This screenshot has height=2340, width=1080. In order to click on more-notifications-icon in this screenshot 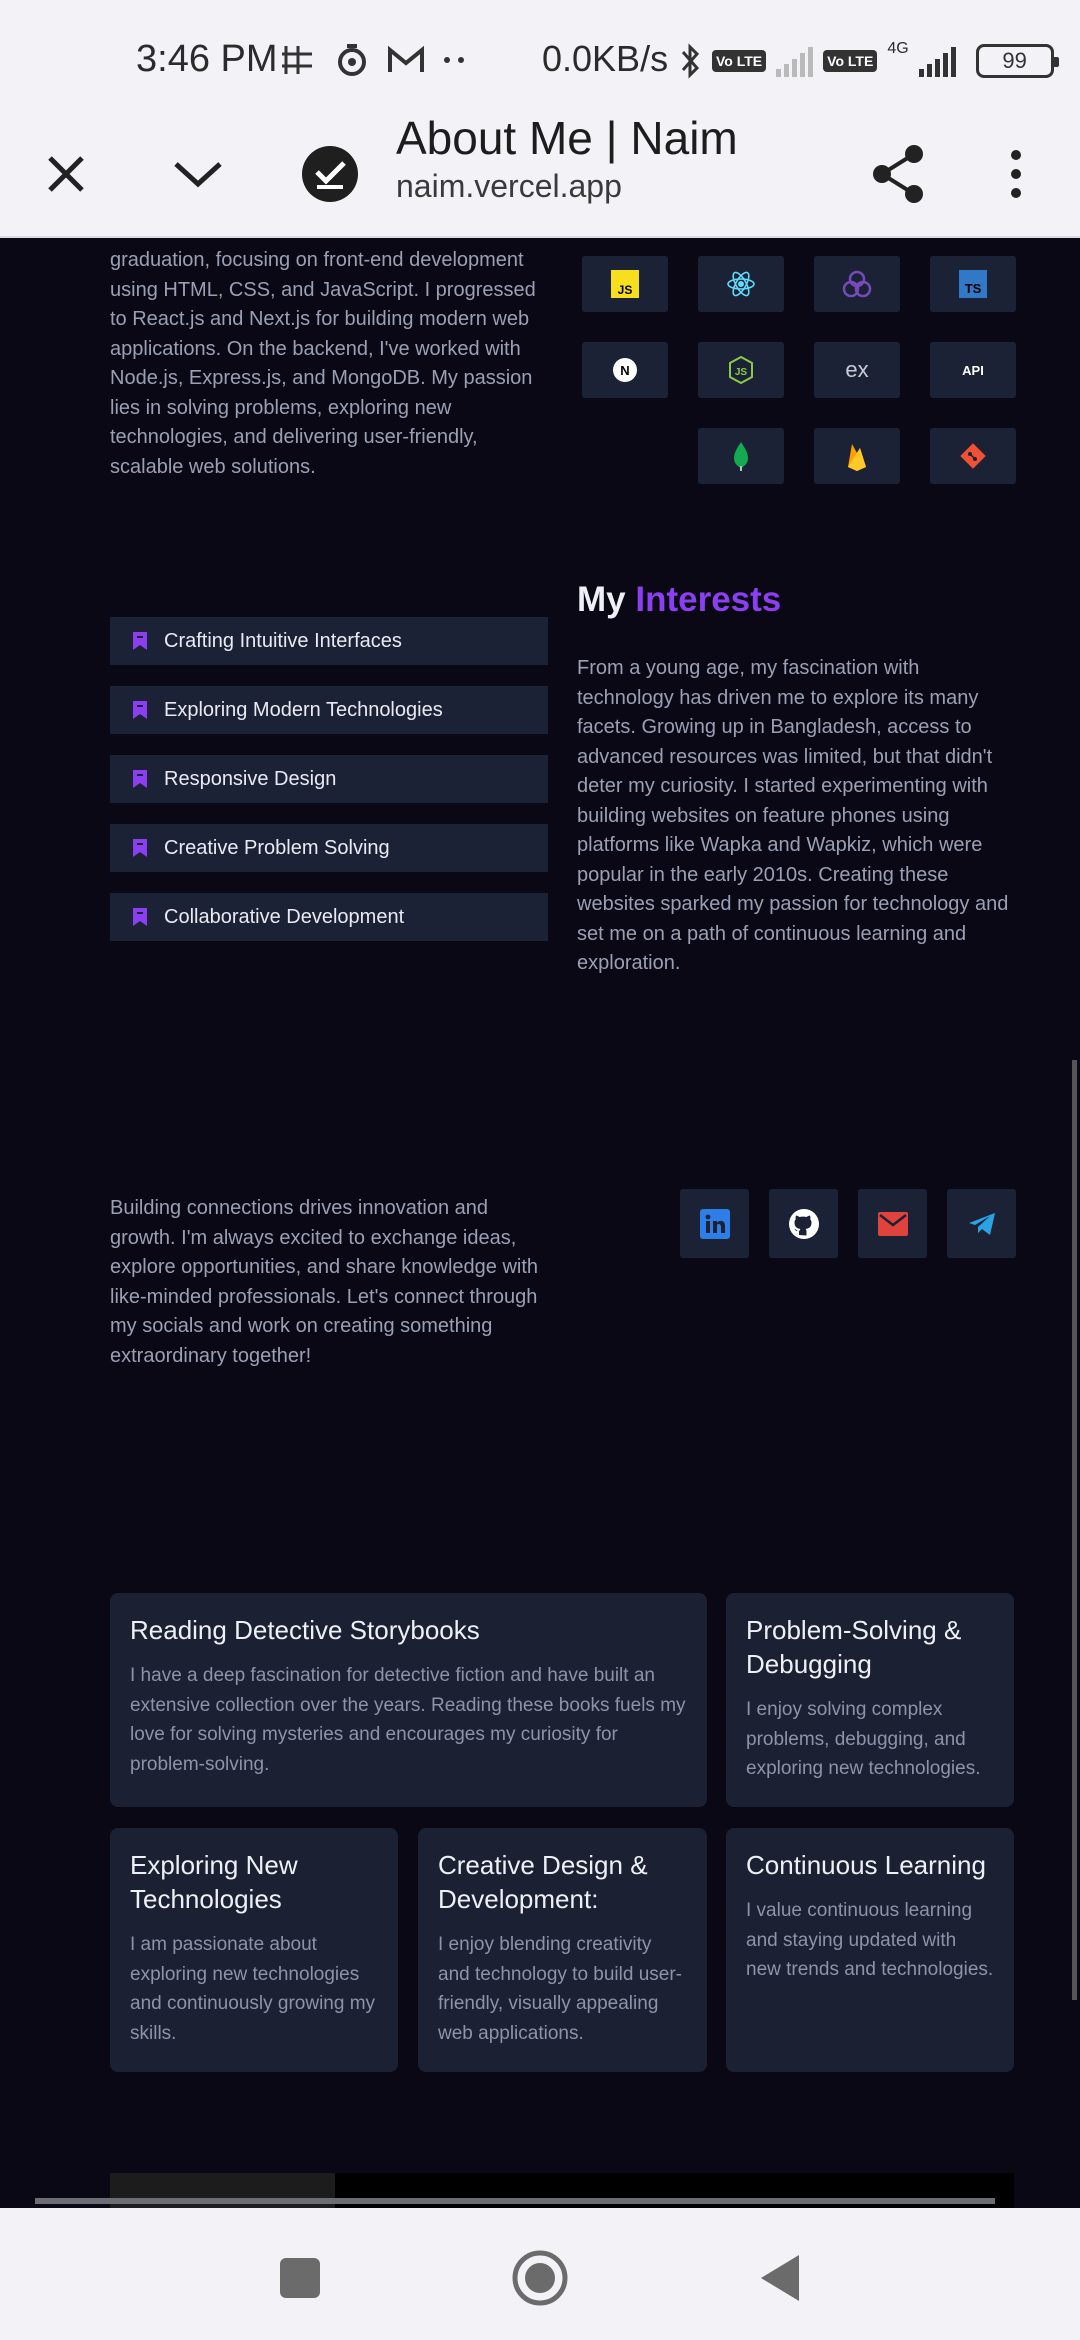, I will do `click(454, 60)`.